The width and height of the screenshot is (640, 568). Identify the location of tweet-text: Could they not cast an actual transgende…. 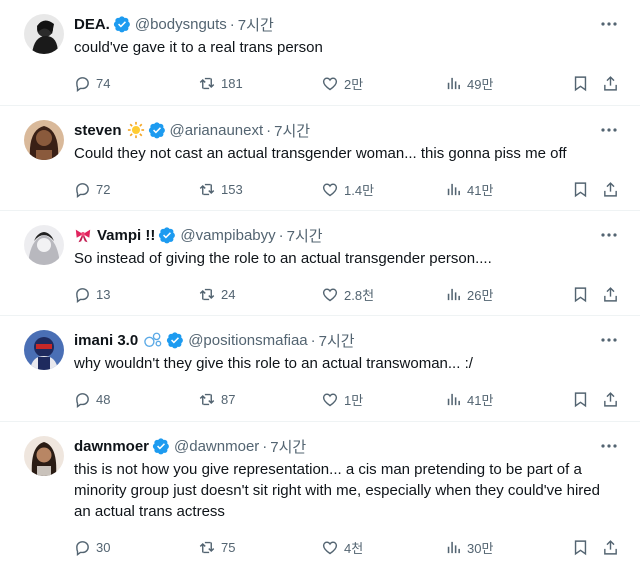
(320, 153).